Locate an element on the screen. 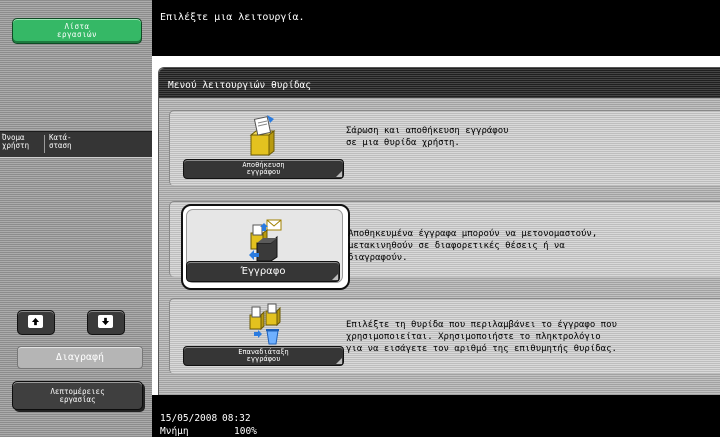 The width and height of the screenshot is (720, 437). document-icon is located at coordinates (265, 240).